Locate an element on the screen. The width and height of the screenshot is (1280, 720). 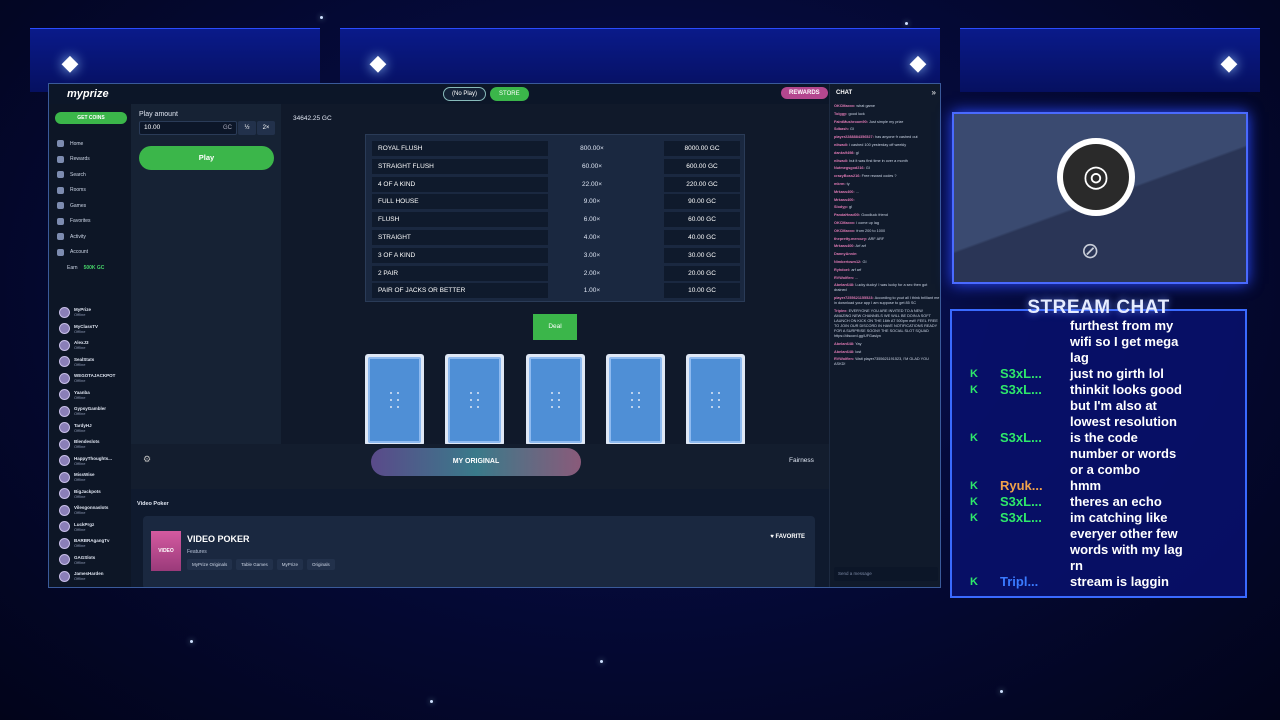
friend-item: Blendeslots Offline is located at coordinates (87, 444).